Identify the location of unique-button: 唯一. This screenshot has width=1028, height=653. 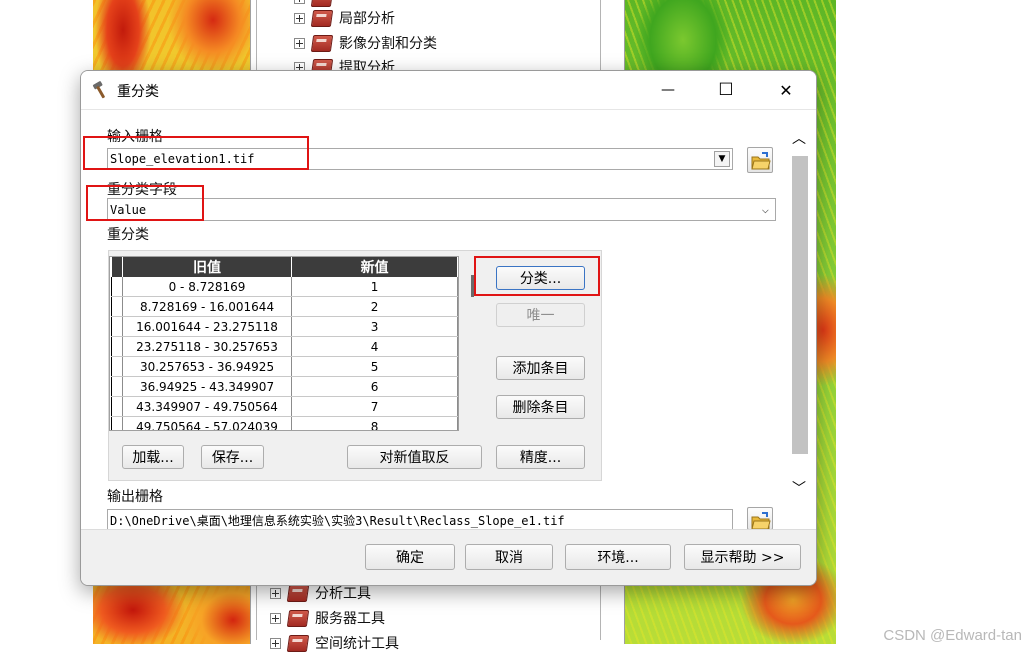
(540, 315).